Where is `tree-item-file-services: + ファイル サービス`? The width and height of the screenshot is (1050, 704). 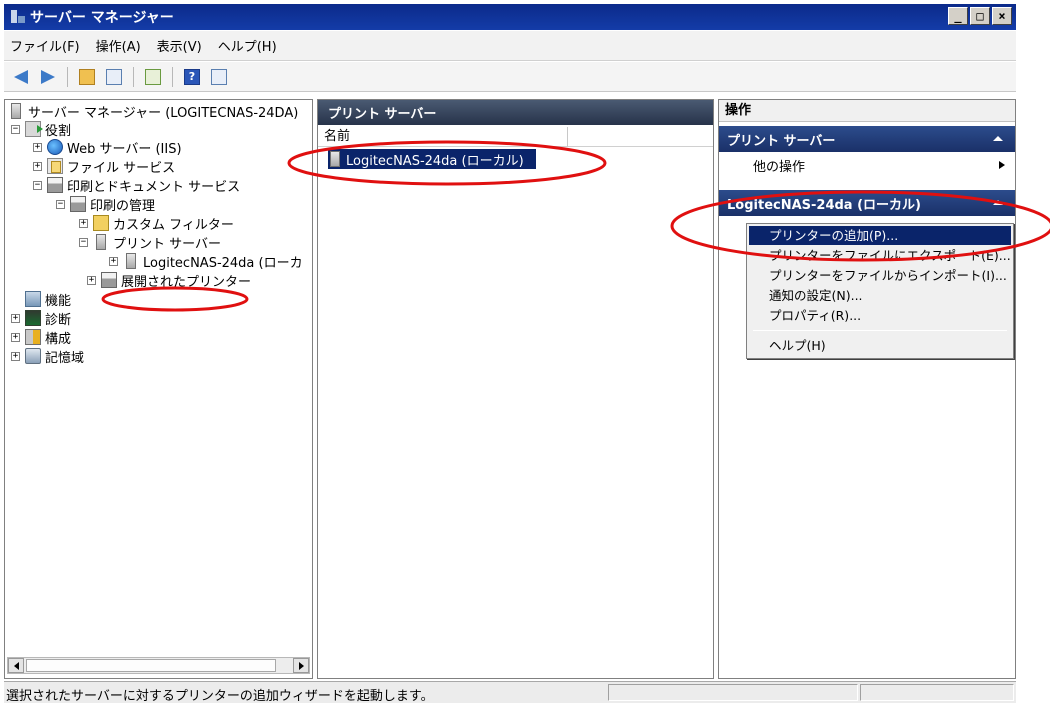
tree-item-file-services: + ファイル サービス is located at coordinates (104, 166).